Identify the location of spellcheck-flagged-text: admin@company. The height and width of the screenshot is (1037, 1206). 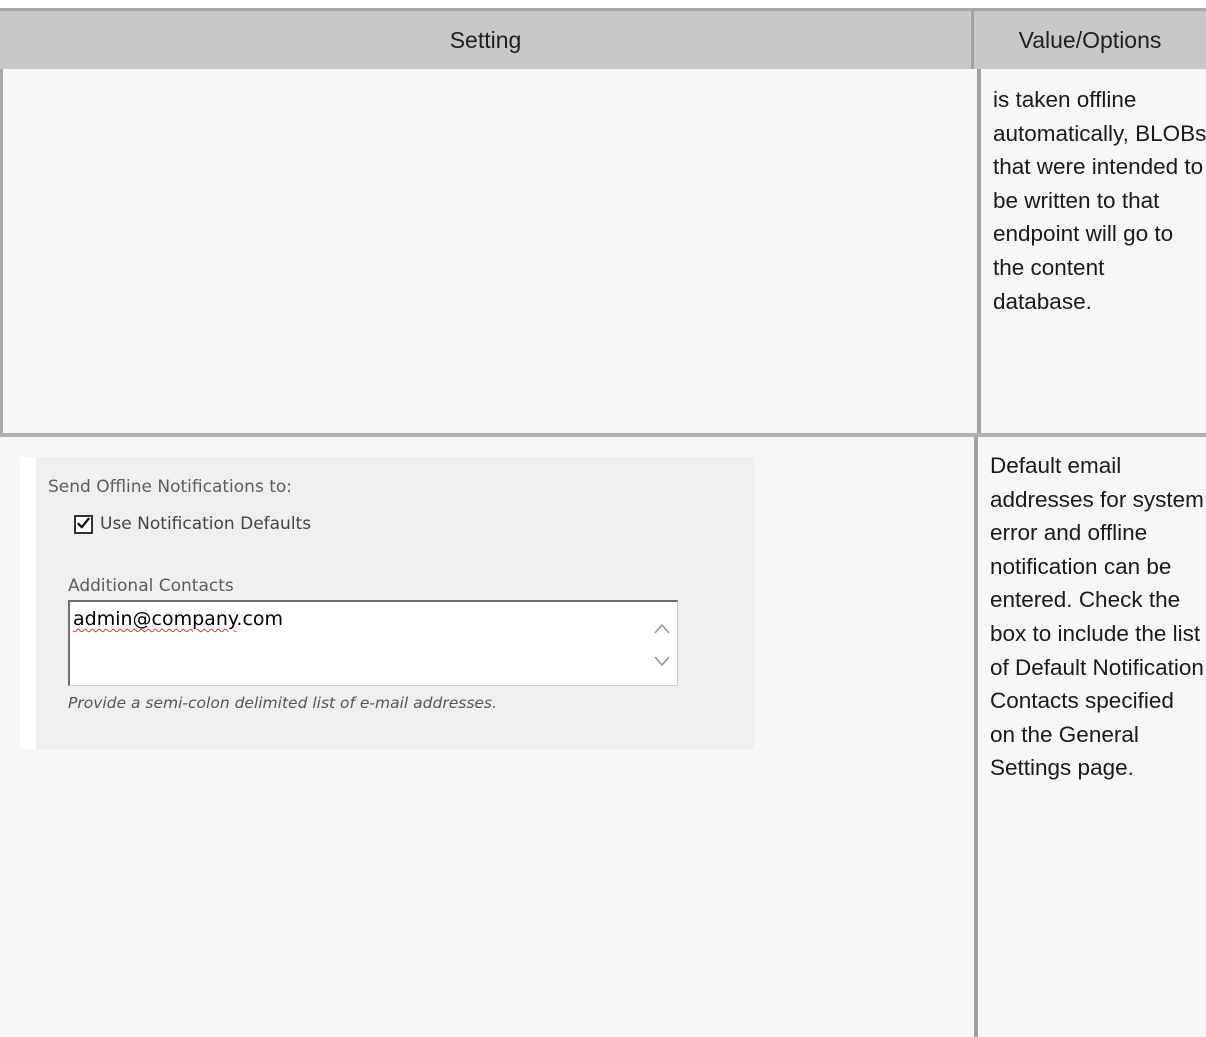
(155, 619).